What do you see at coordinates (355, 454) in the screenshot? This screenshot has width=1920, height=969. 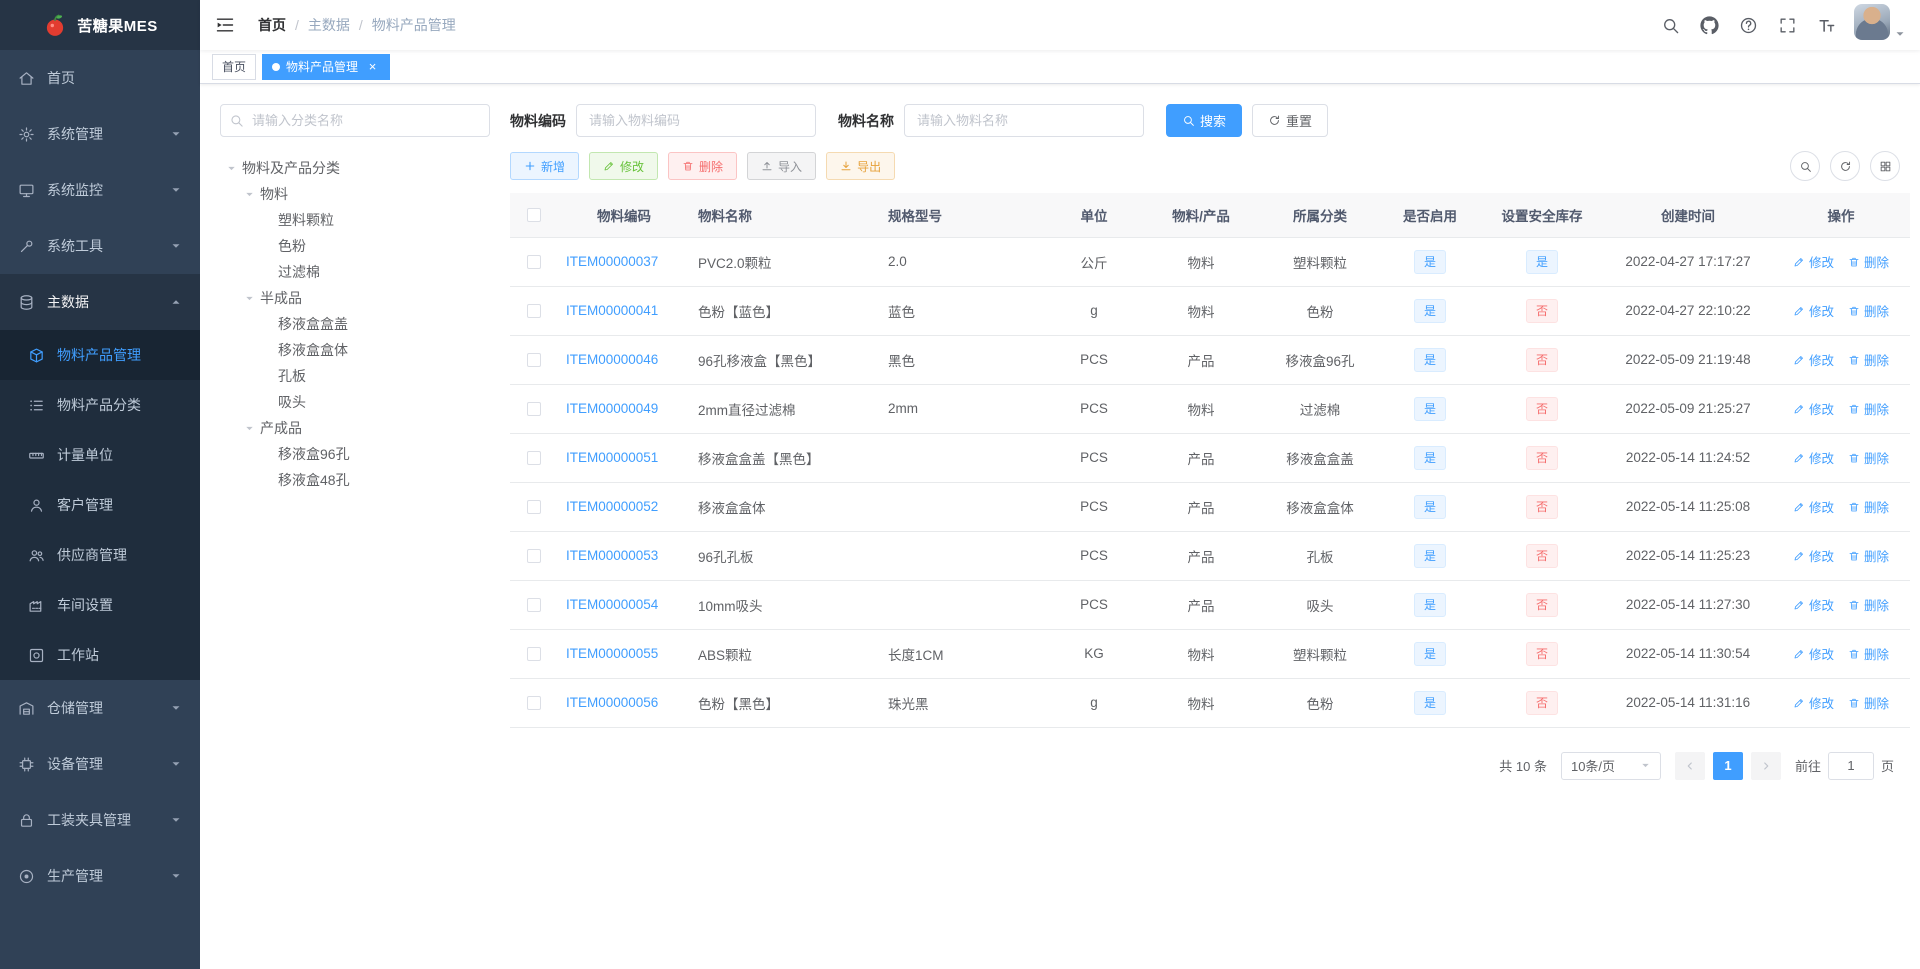 I see `tree-node: 移液盒96孔` at bounding box center [355, 454].